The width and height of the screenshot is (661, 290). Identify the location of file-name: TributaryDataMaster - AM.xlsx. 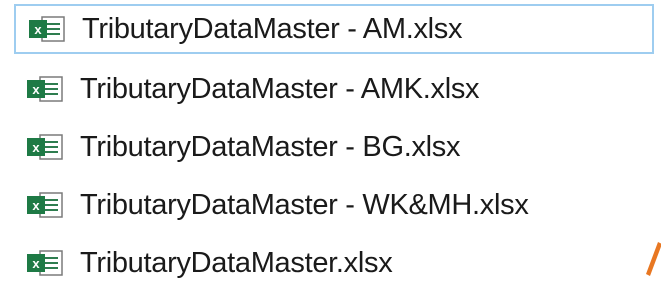
(272, 28).